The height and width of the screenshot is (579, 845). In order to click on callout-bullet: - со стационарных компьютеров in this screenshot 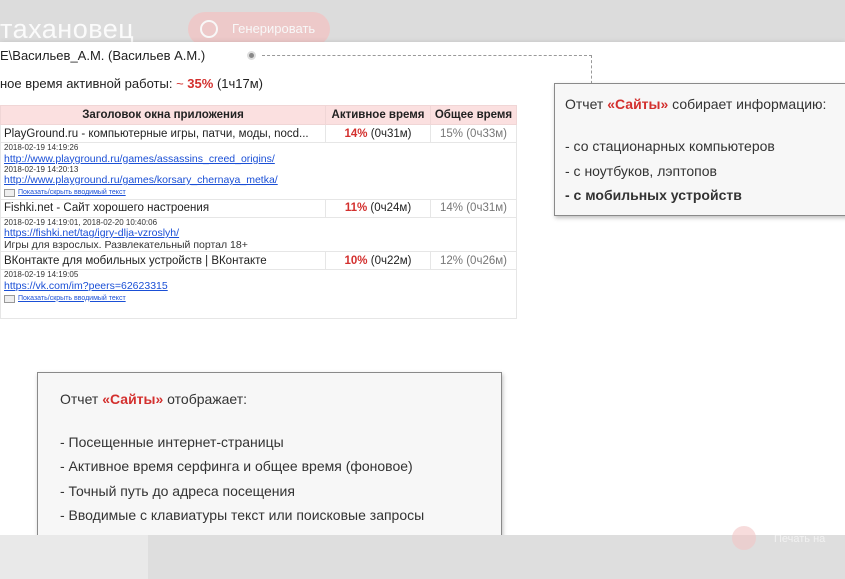, I will do `click(670, 146)`.